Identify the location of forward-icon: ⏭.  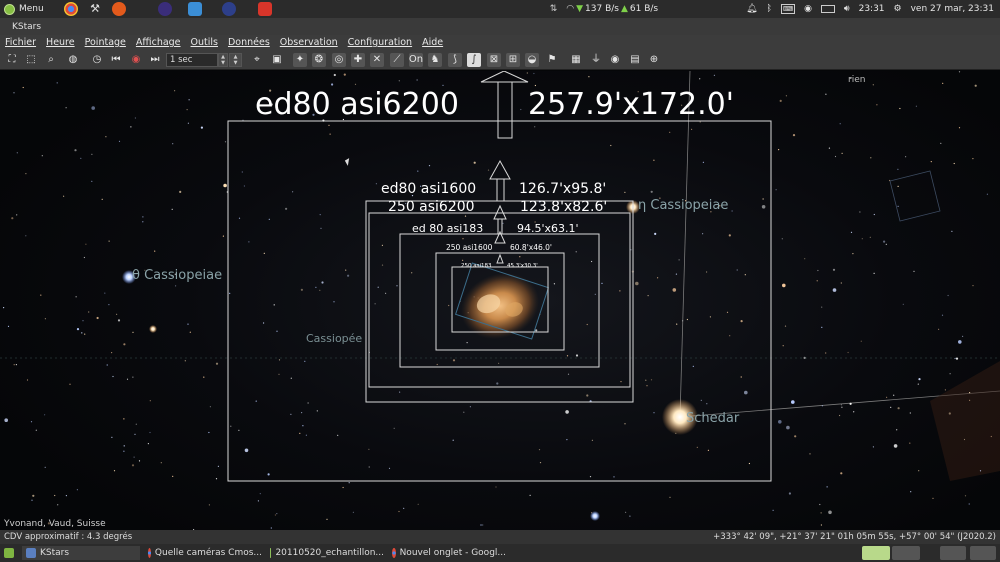
(155, 60).